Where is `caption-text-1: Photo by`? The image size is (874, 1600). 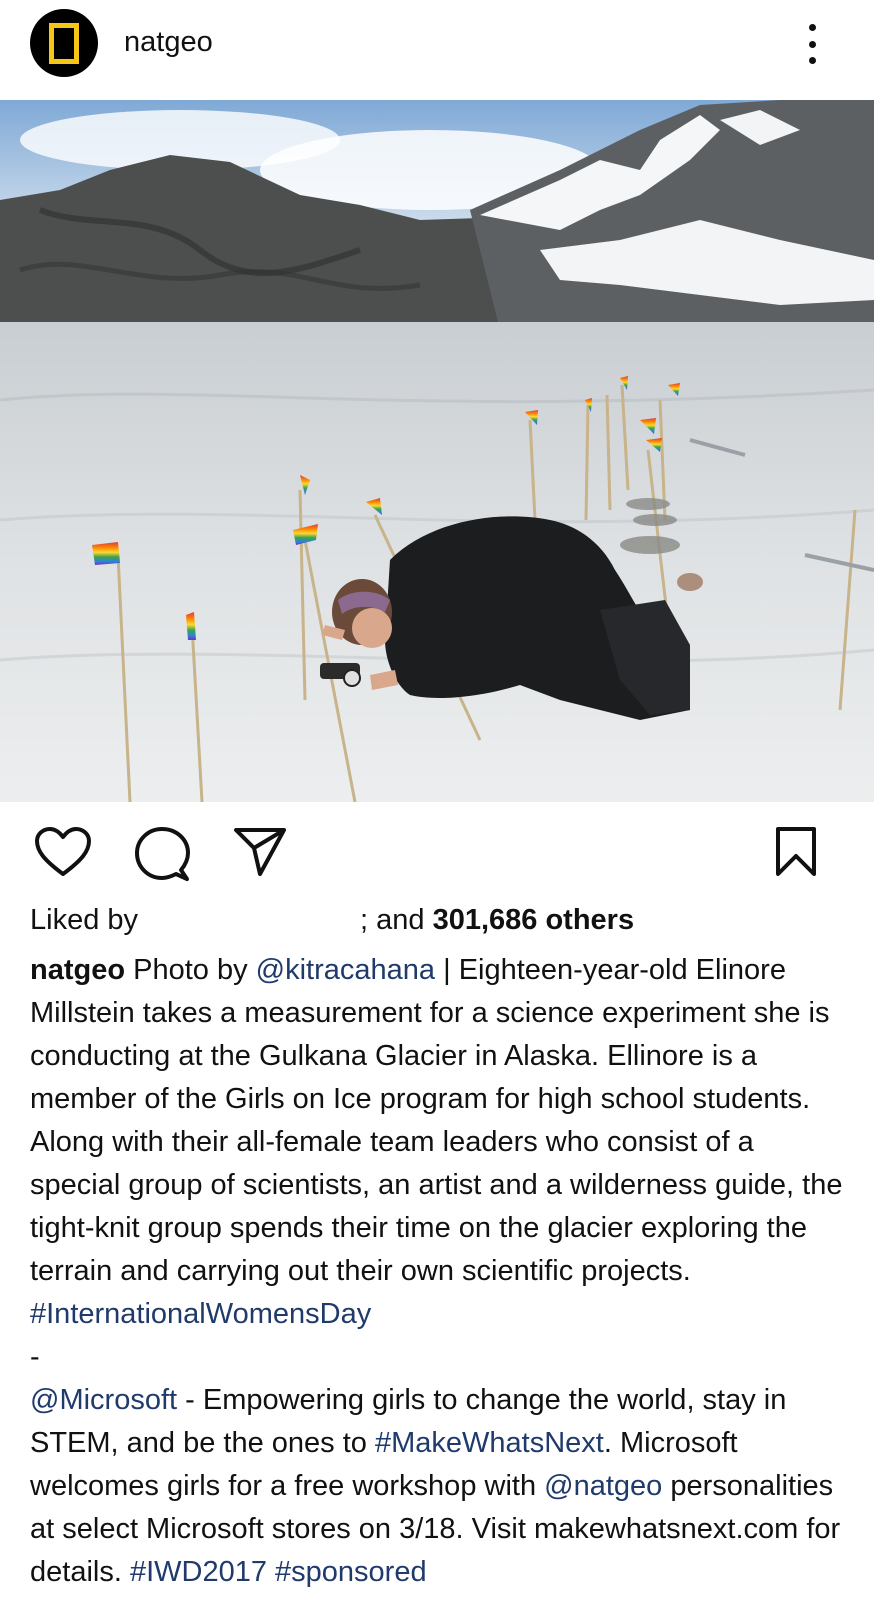
caption-text-1: Photo by is located at coordinates (190, 970).